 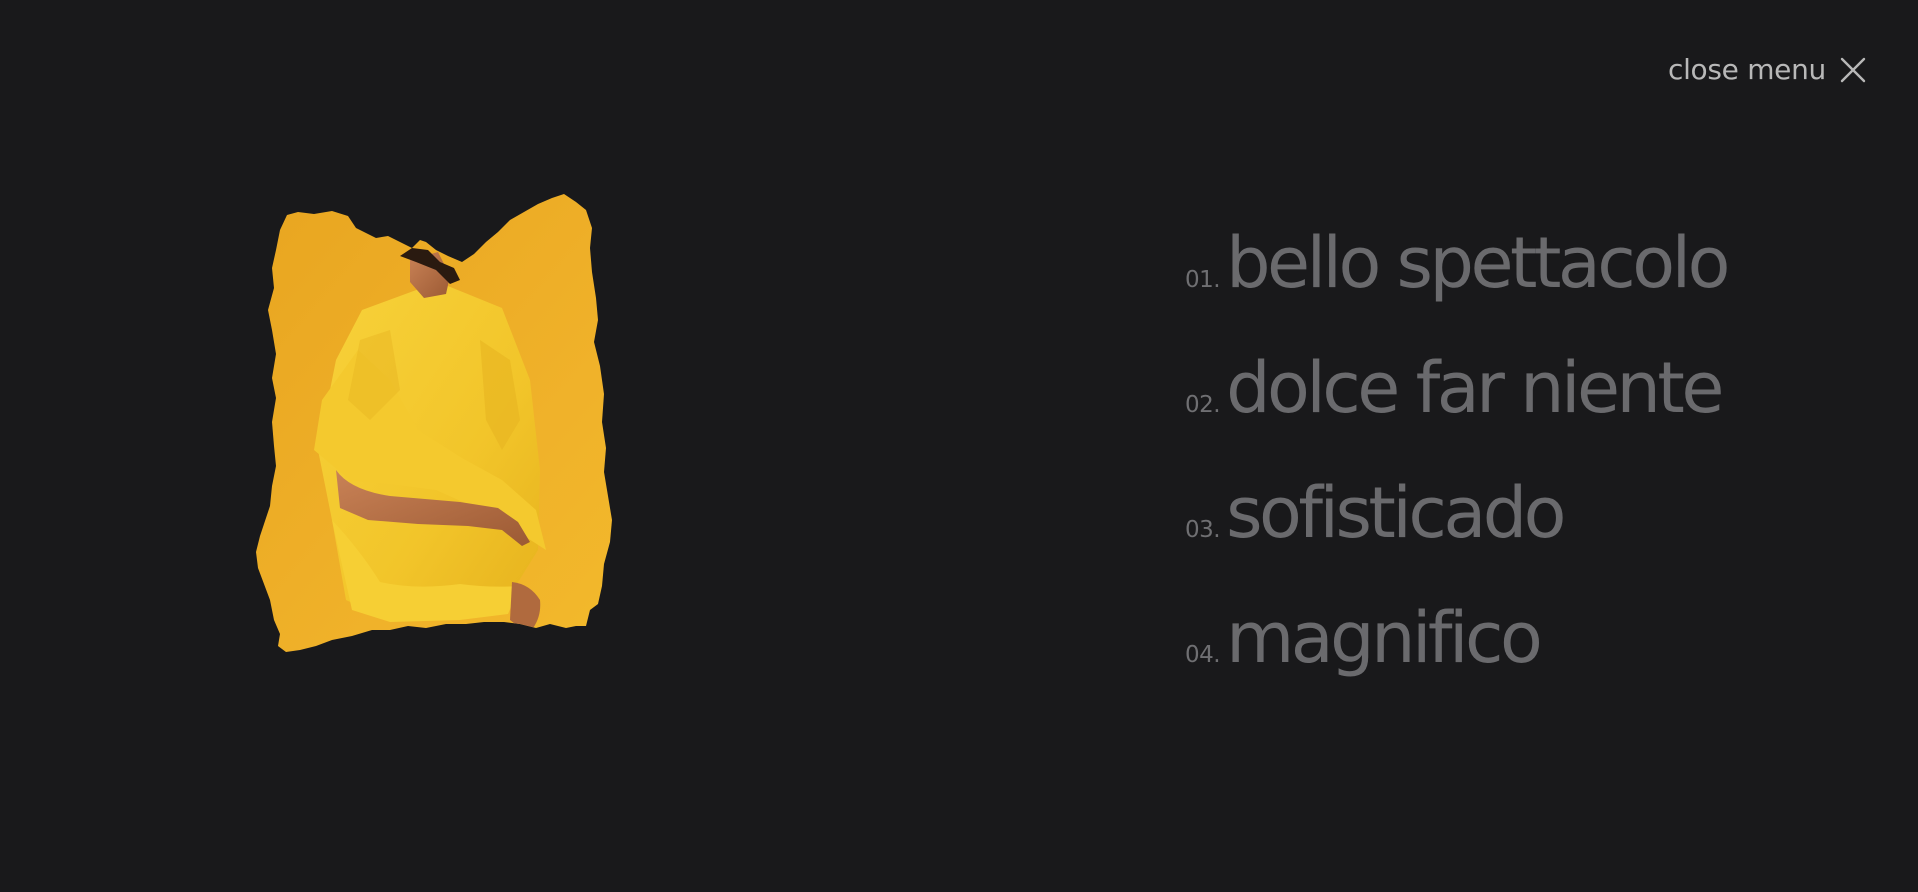 I want to click on menu-item-label: sofisticado, so click(x=1396, y=513).